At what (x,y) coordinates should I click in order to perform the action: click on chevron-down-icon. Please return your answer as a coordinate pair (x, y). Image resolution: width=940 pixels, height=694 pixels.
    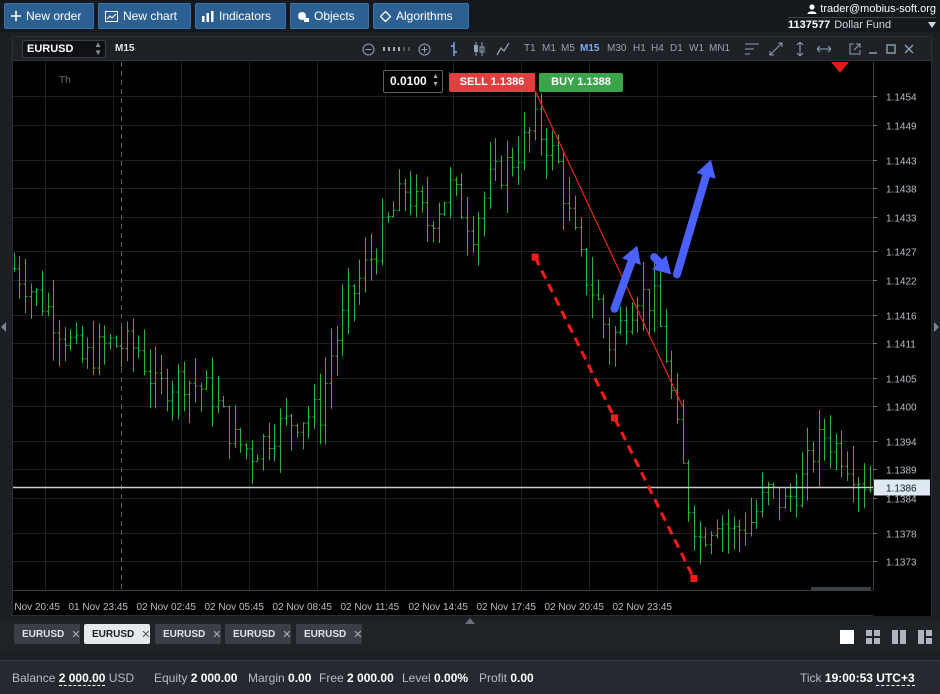
    Looking at the image, I should click on (932, 25).